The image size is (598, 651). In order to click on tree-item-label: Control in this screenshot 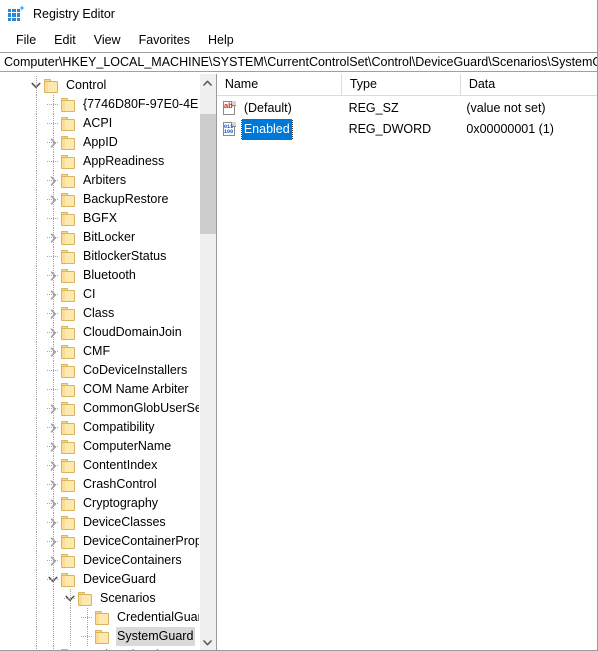, I will do `click(86, 85)`.